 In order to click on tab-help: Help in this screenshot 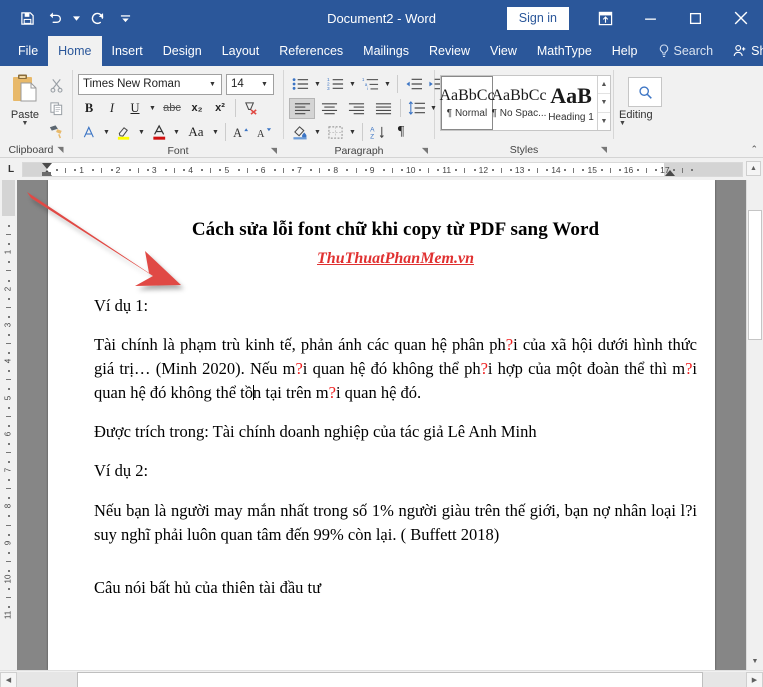, I will do `click(625, 51)`.